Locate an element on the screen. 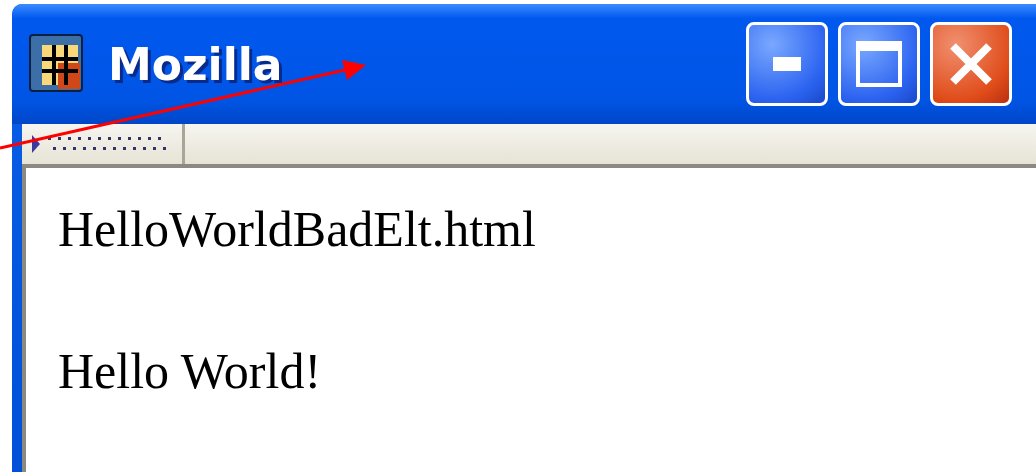 This screenshot has width=1036, height=472. close-icon is located at coordinates (971, 64).